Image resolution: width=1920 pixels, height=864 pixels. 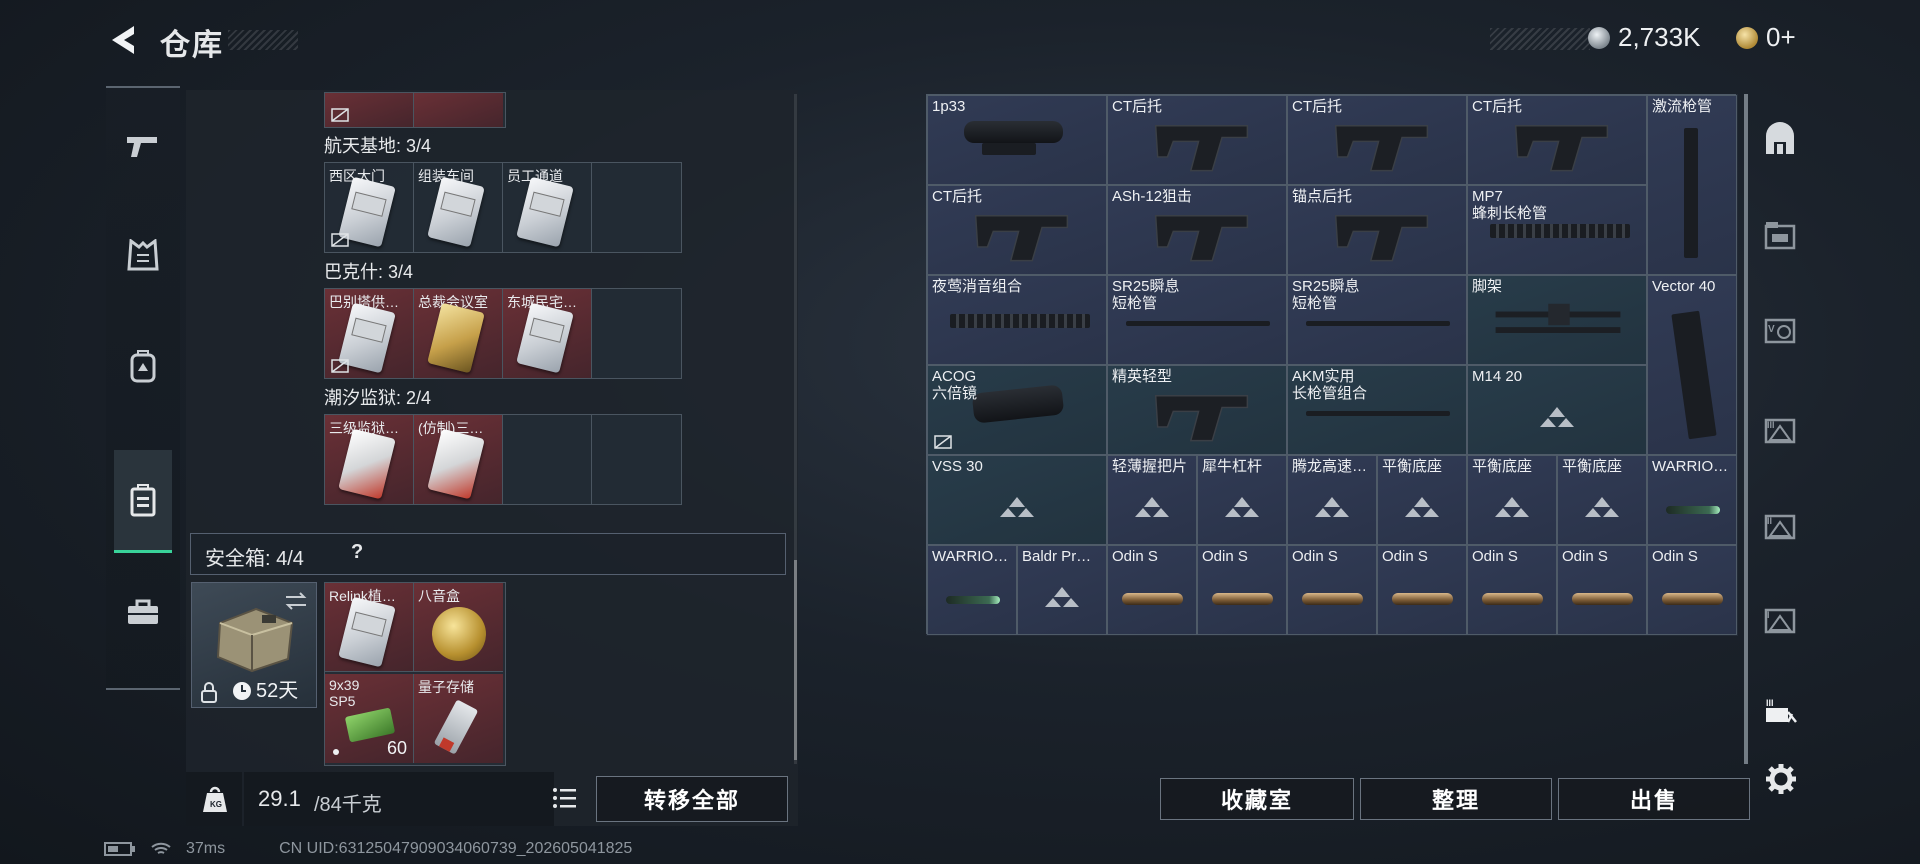 I want to click on storage-tab-2: V, so click(x=1780, y=330).